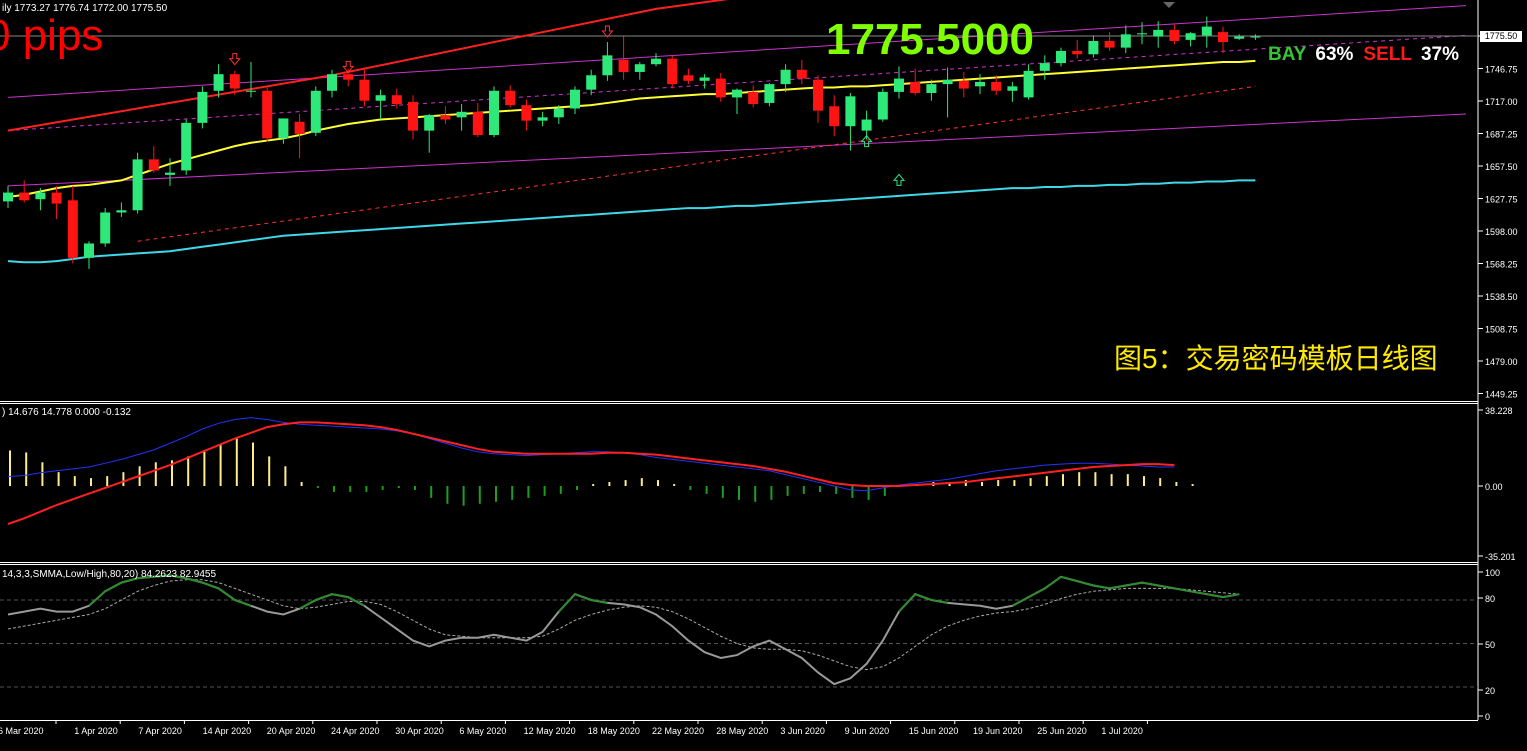 This screenshot has width=1527, height=751. Describe the element at coordinates (1501, 135) in the screenshot. I see `price-tick-label: 1687.25` at that location.